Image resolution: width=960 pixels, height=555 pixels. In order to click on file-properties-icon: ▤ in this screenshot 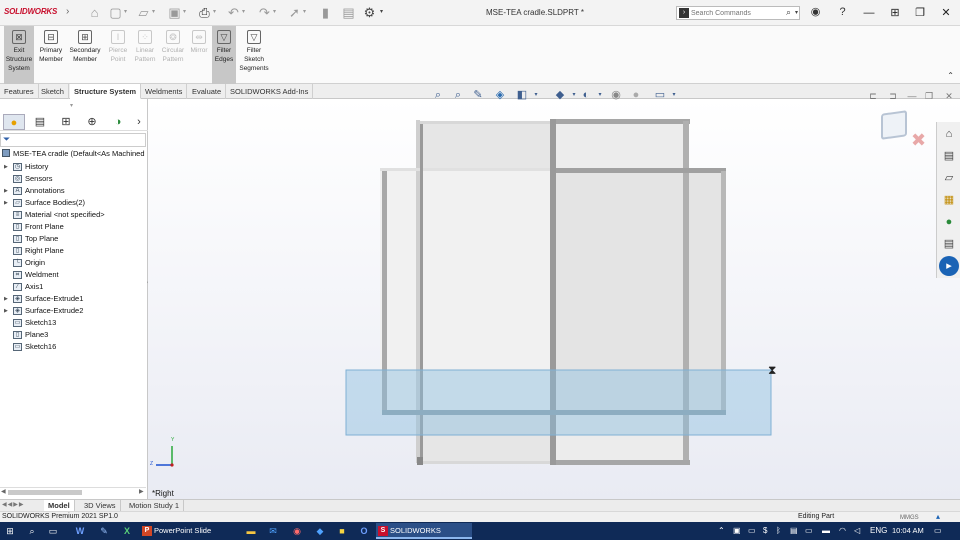, I will do `click(348, 12)`.